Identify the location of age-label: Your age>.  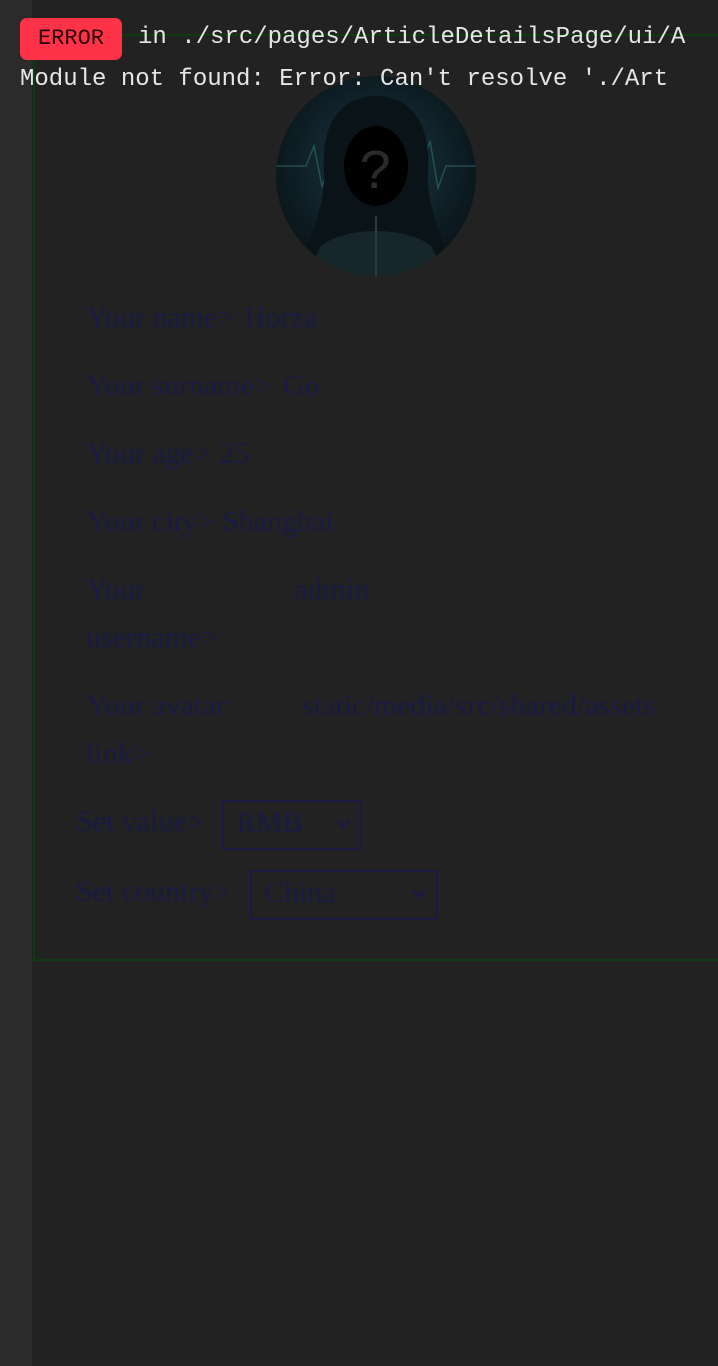
(148, 453).